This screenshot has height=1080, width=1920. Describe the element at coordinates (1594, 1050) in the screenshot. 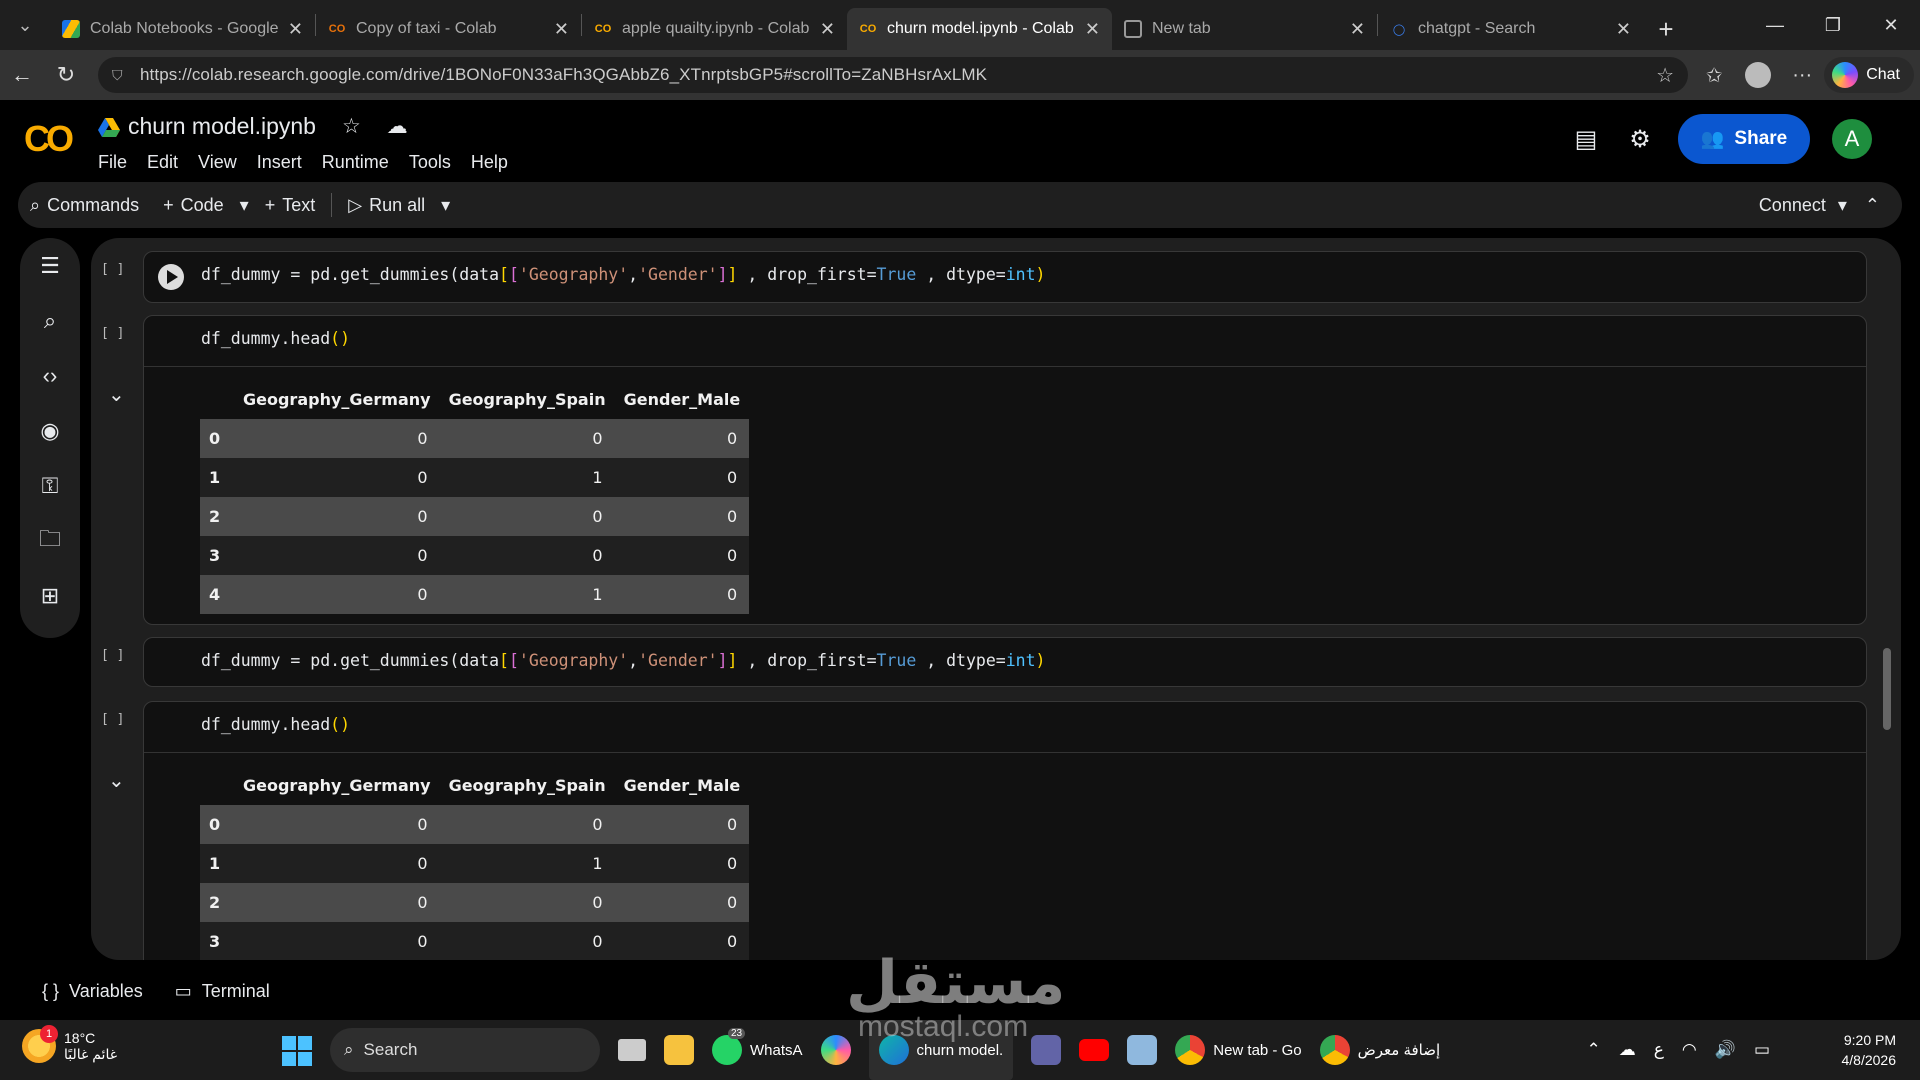

I see `show-hidden-icons-chevron-icon: ⌃` at that location.